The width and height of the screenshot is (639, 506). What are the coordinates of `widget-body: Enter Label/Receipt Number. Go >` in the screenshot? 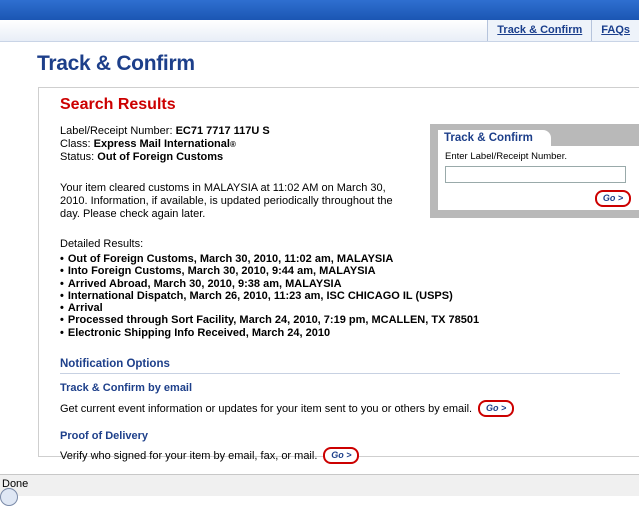 It's located at (538, 178).